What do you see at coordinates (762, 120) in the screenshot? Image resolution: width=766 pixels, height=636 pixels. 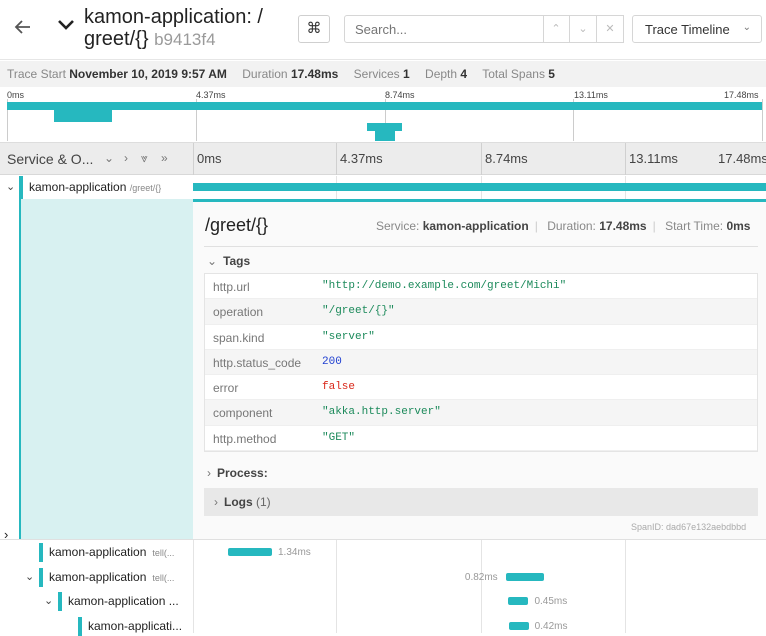 I see `minimap-gridline` at bounding box center [762, 120].